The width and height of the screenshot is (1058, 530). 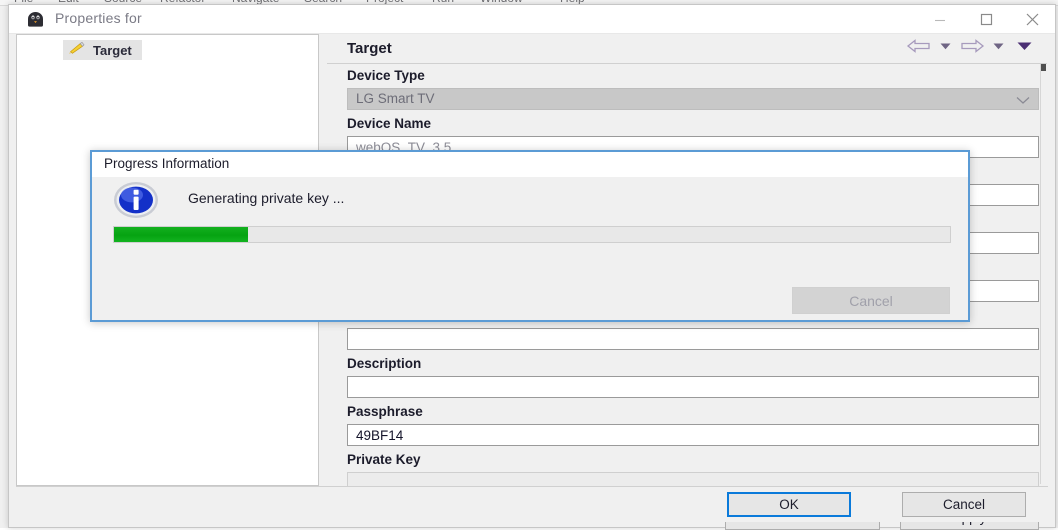 I want to click on close-button, so click(x=1032, y=19).